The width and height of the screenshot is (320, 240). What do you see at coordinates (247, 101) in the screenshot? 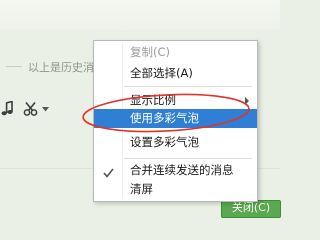
I see `submenu-arrow-icon` at bounding box center [247, 101].